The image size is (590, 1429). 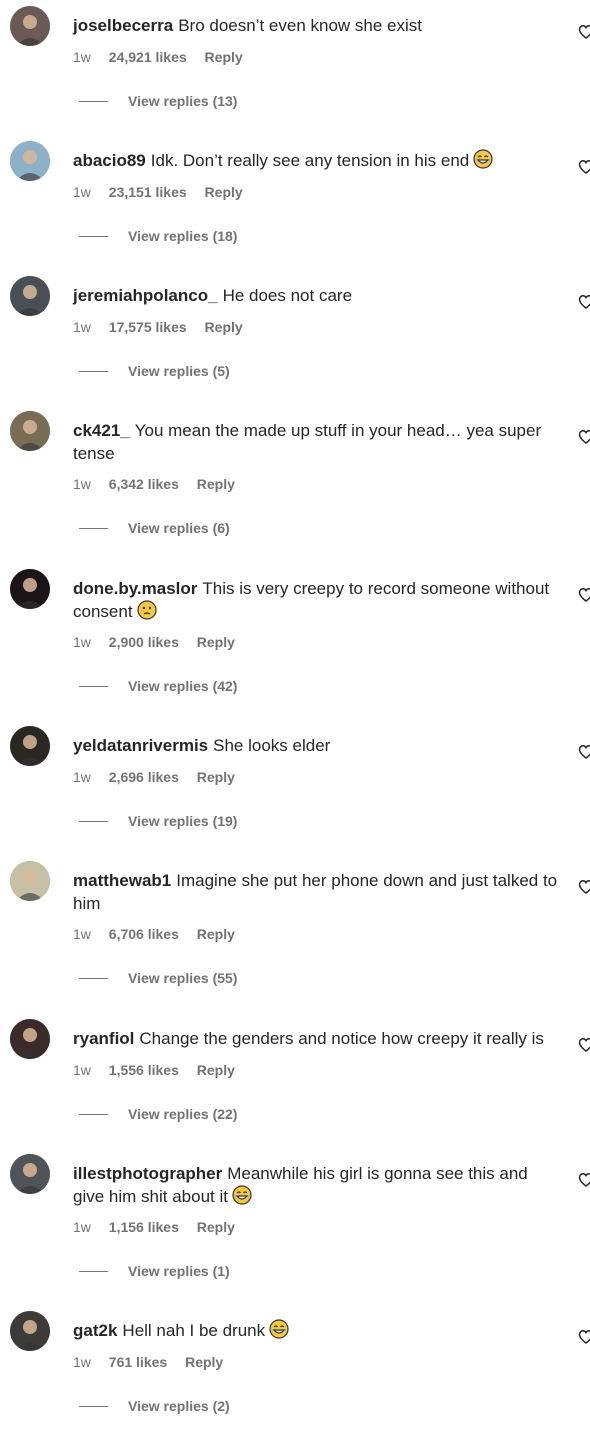 What do you see at coordinates (158, 821) in the screenshot?
I see `view-replies-button: View replies (19)` at bounding box center [158, 821].